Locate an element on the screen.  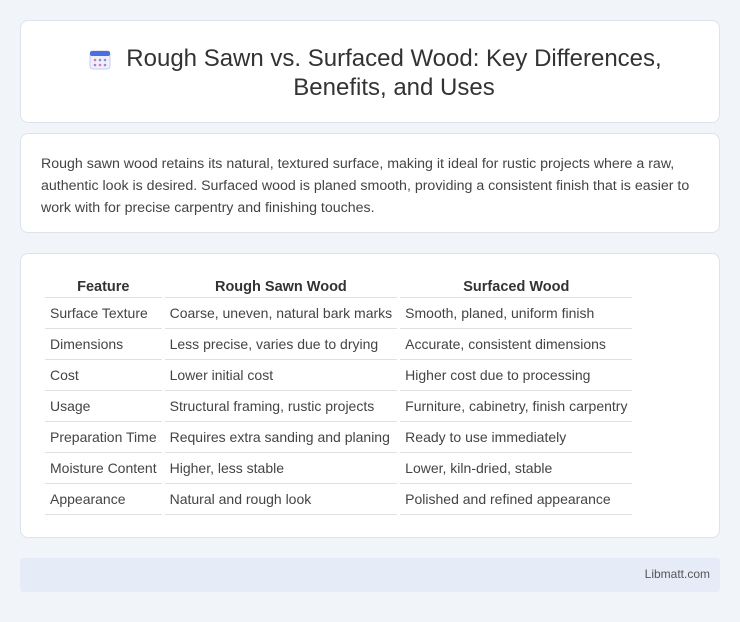
table-cell: Higher, less stable is located at coordinates (281, 468).